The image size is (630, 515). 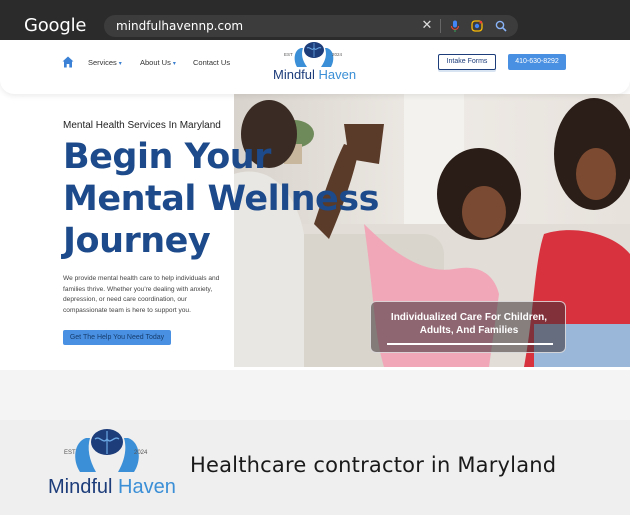 I want to click on nav-about-us: About Us ▾, so click(x=158, y=62).